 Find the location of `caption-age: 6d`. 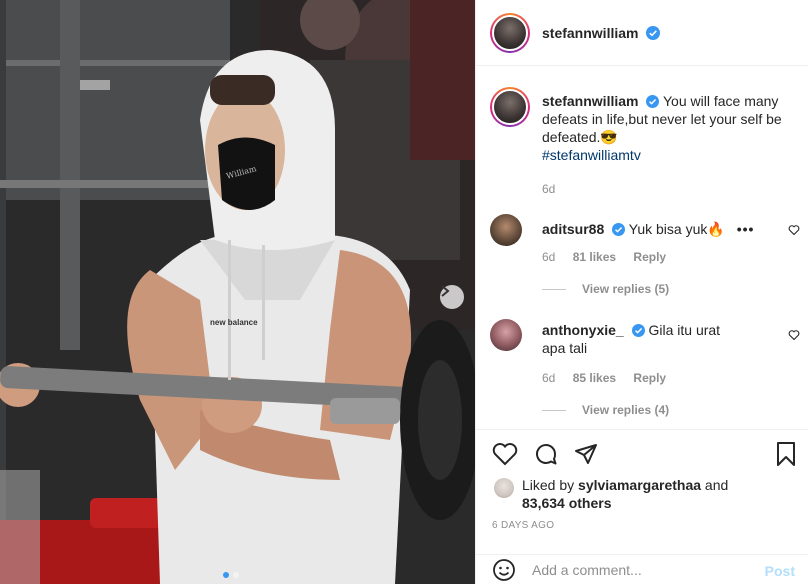

caption-age: 6d is located at coordinates (548, 189).